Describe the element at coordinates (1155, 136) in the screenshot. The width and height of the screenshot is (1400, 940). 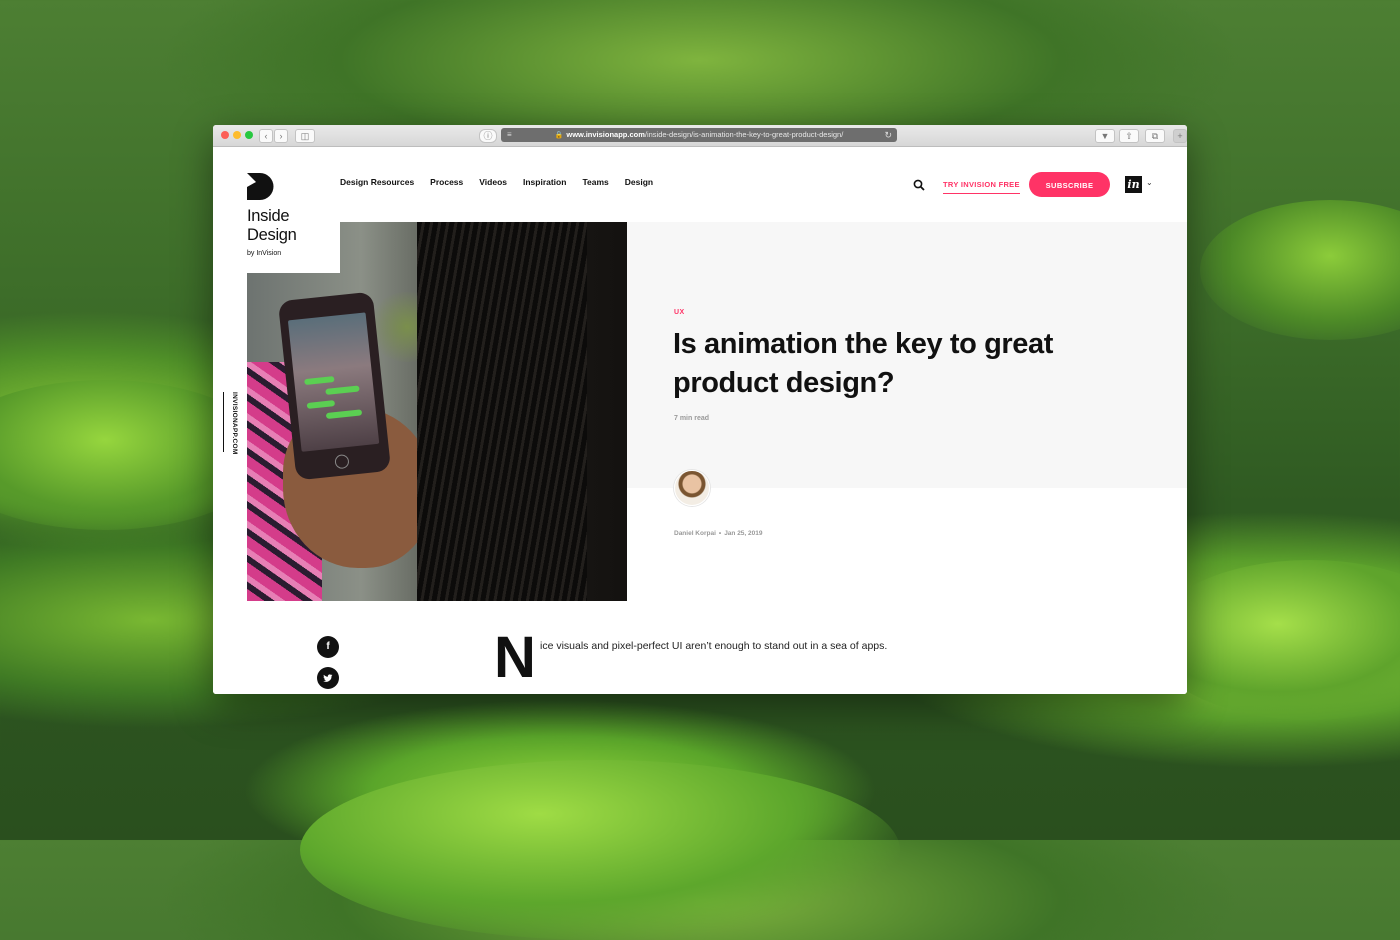
I see `tab-overview-button: ⧉` at that location.